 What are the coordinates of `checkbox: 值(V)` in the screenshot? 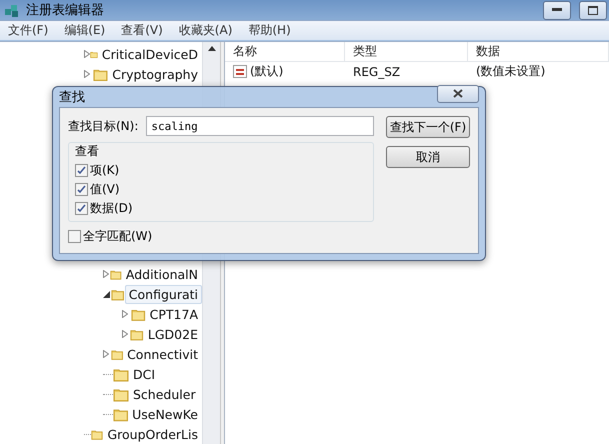 It's located at (221, 189).